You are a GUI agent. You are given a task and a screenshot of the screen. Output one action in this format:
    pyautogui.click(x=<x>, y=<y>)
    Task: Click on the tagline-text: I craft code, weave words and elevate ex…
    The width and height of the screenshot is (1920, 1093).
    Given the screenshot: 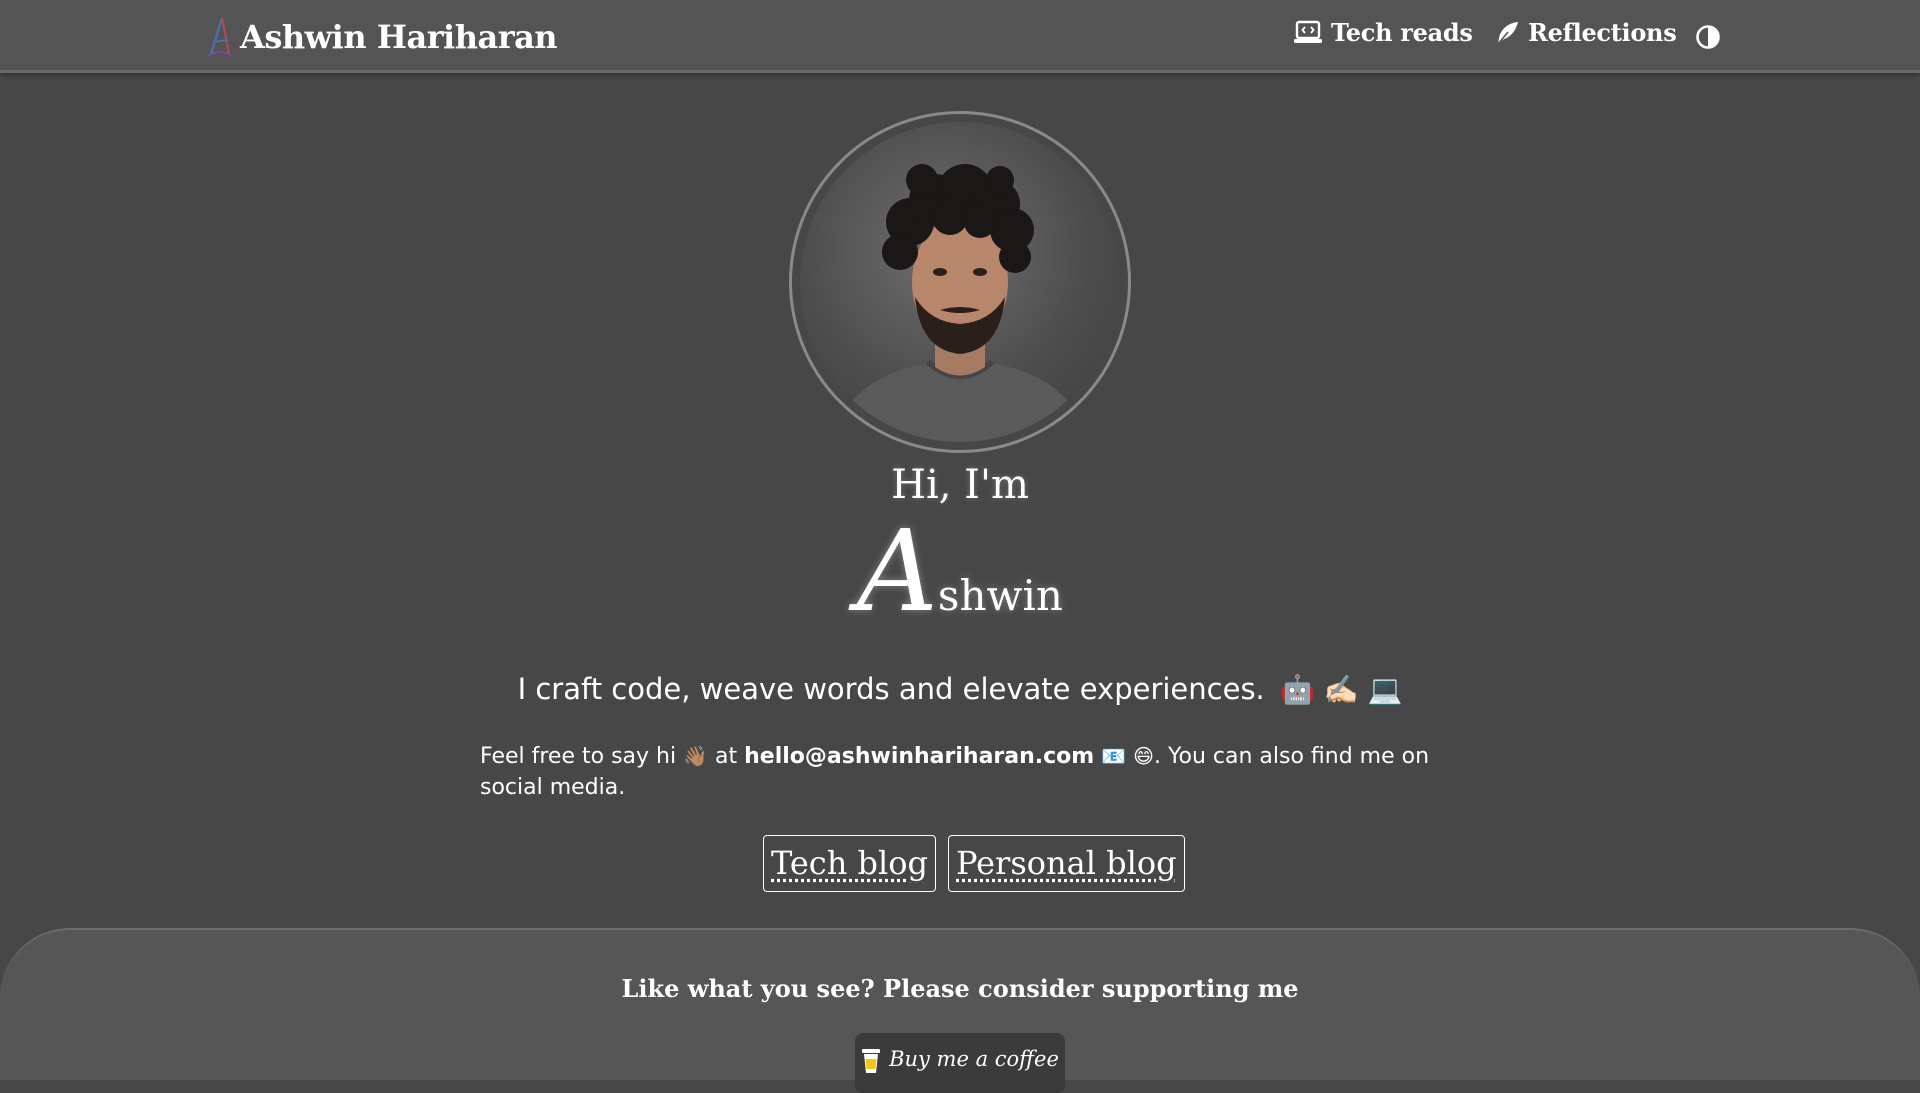 What is the action you would take?
    pyautogui.click(x=891, y=689)
    